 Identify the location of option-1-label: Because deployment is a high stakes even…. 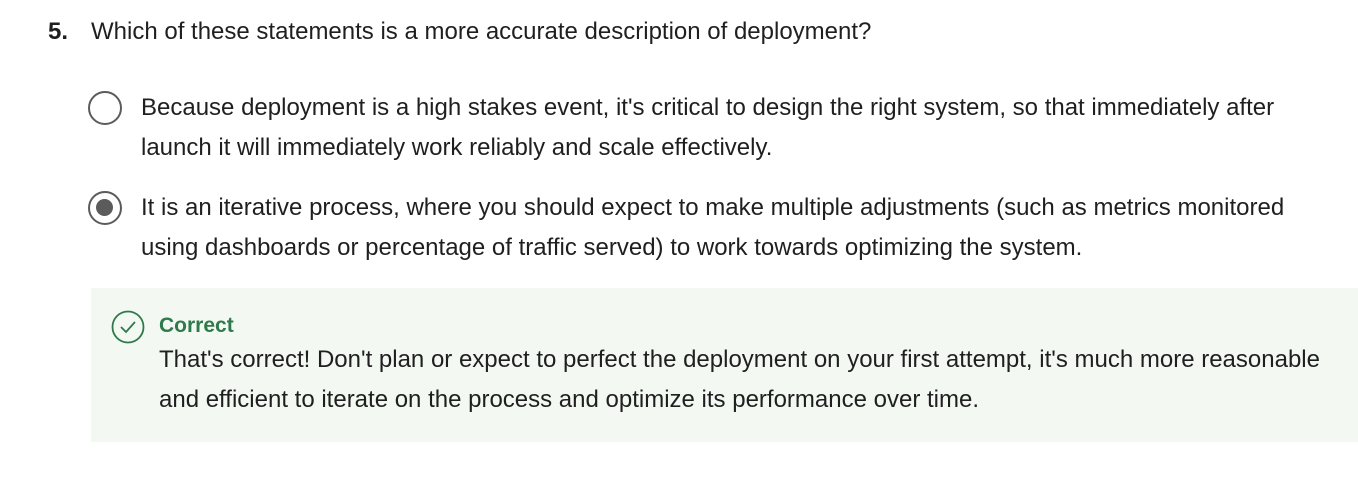
(708, 127).